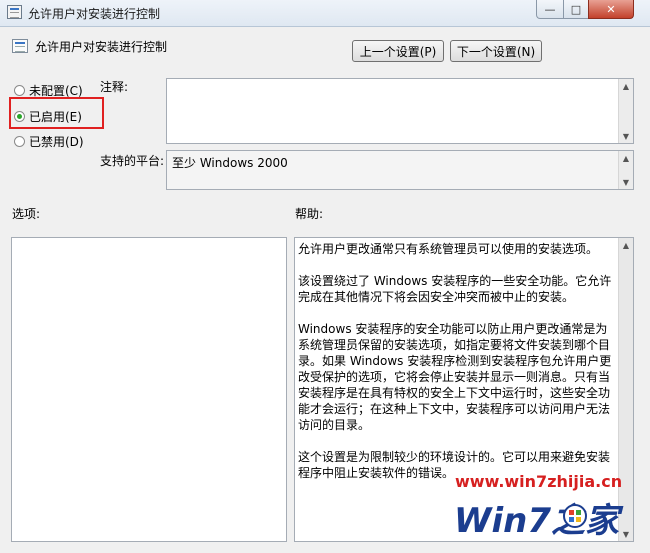  What do you see at coordinates (56, 142) in the screenshot?
I see `radio-label: 已禁用(D)` at bounding box center [56, 142].